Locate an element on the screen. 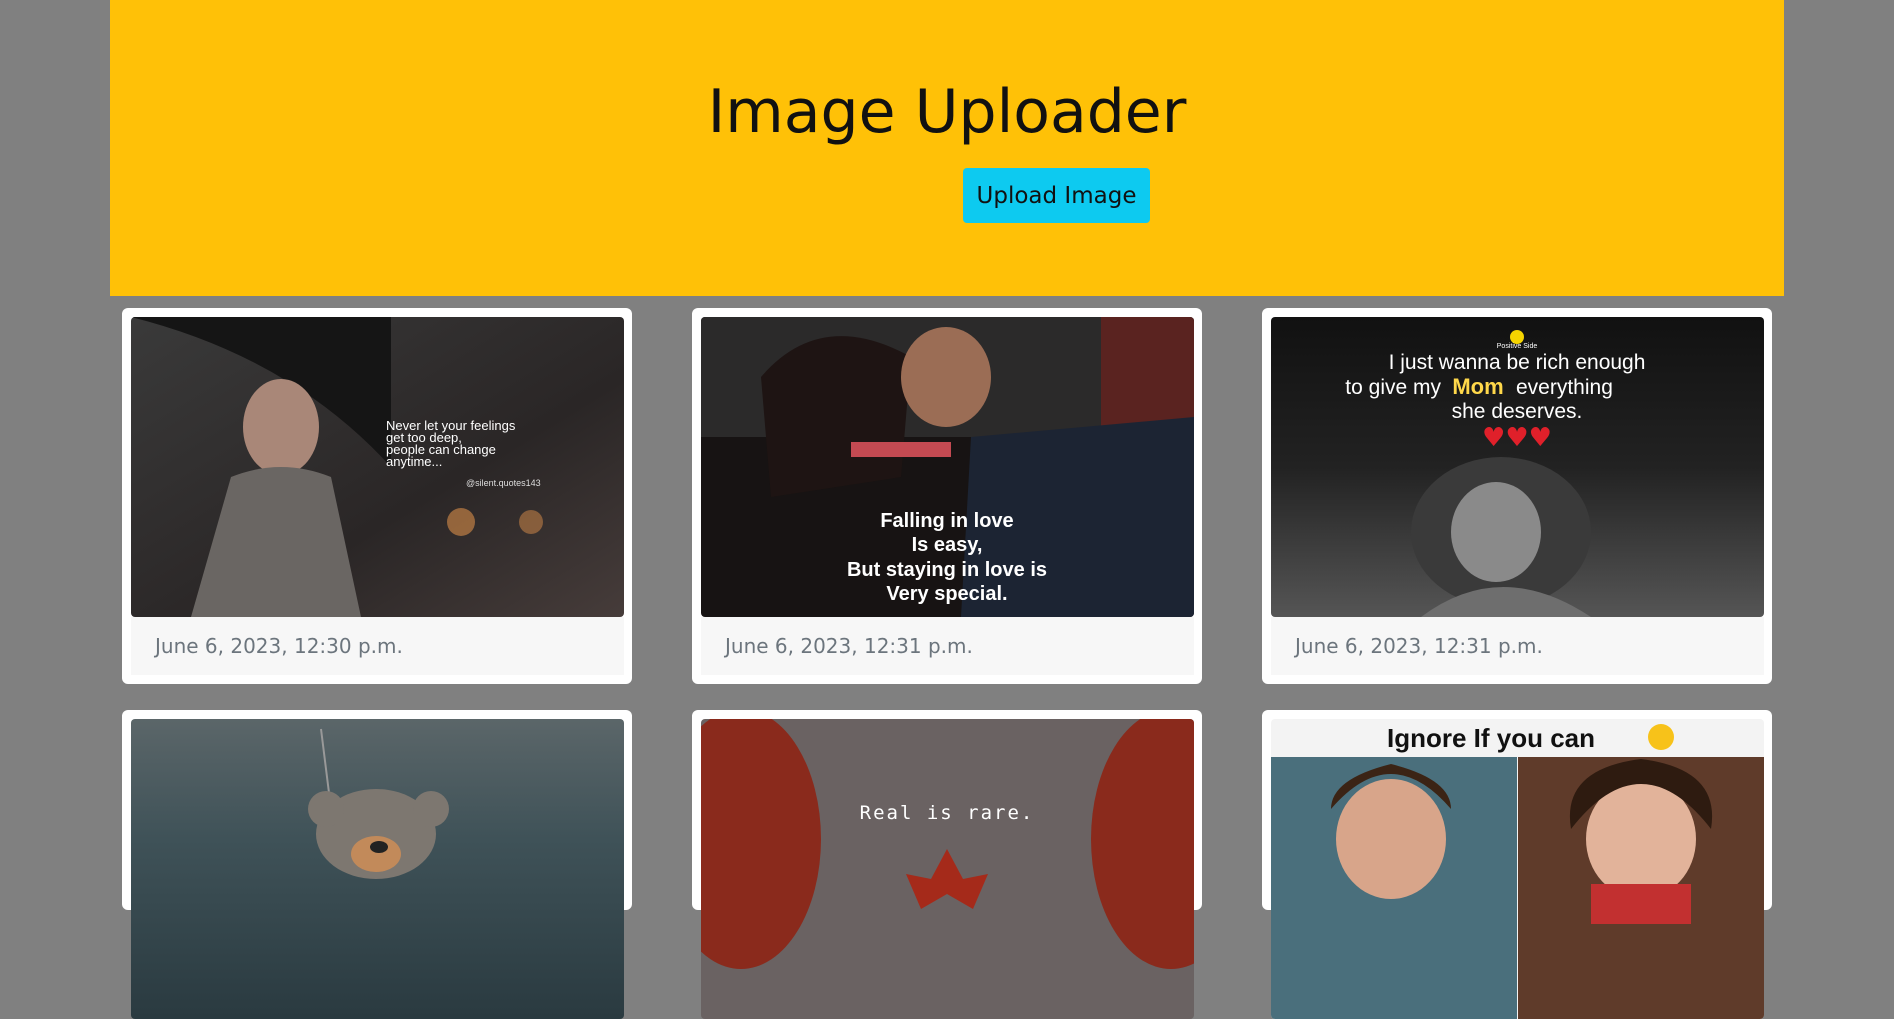  card-caption: Falling in love is located at coordinates (946, 521).